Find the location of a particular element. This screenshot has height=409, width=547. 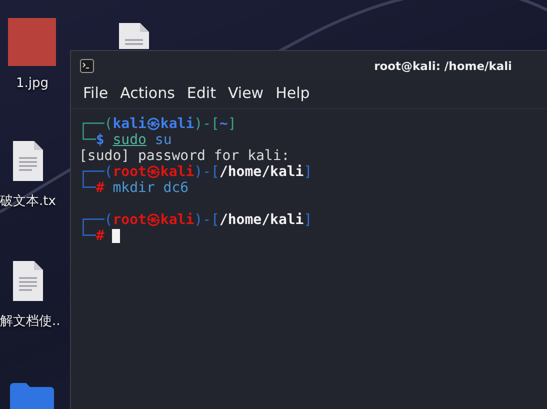

file-name: 解文档使.. is located at coordinates (30, 321).